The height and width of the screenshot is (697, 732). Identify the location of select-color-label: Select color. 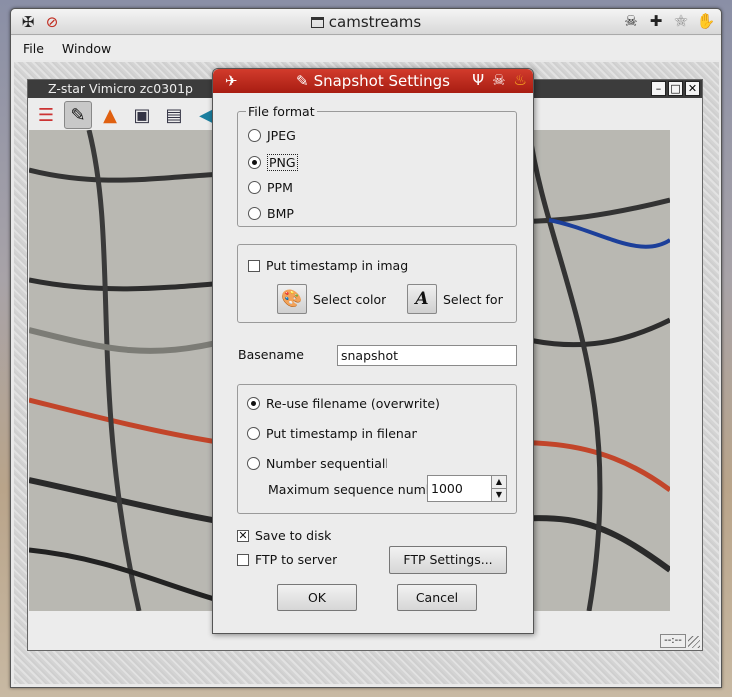
(349, 299).